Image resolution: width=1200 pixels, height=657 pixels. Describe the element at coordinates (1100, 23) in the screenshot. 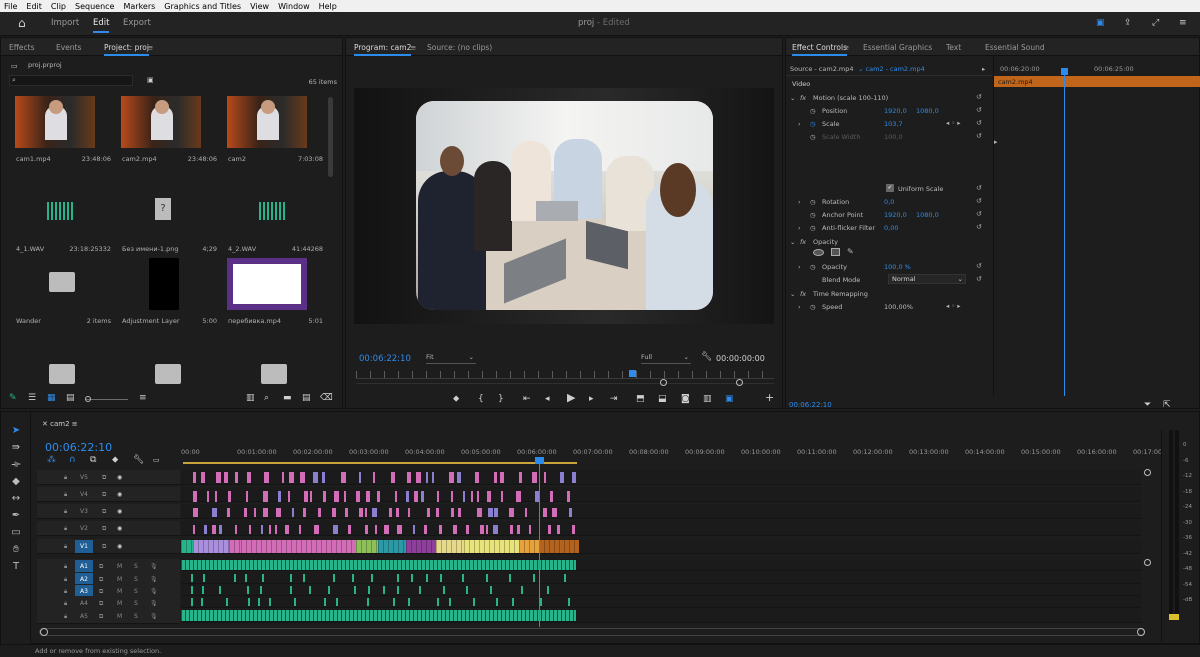

I see `quick-export-icon: ▣` at that location.